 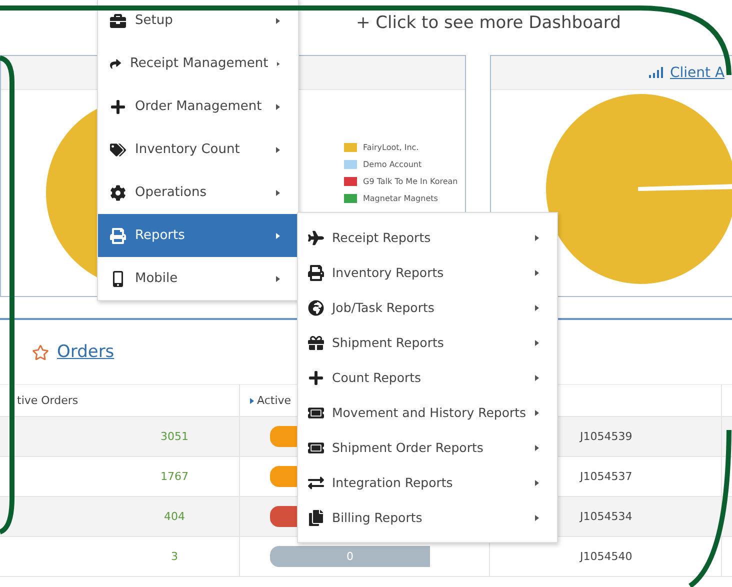 I want to click on phone-icon, so click(x=118, y=278).